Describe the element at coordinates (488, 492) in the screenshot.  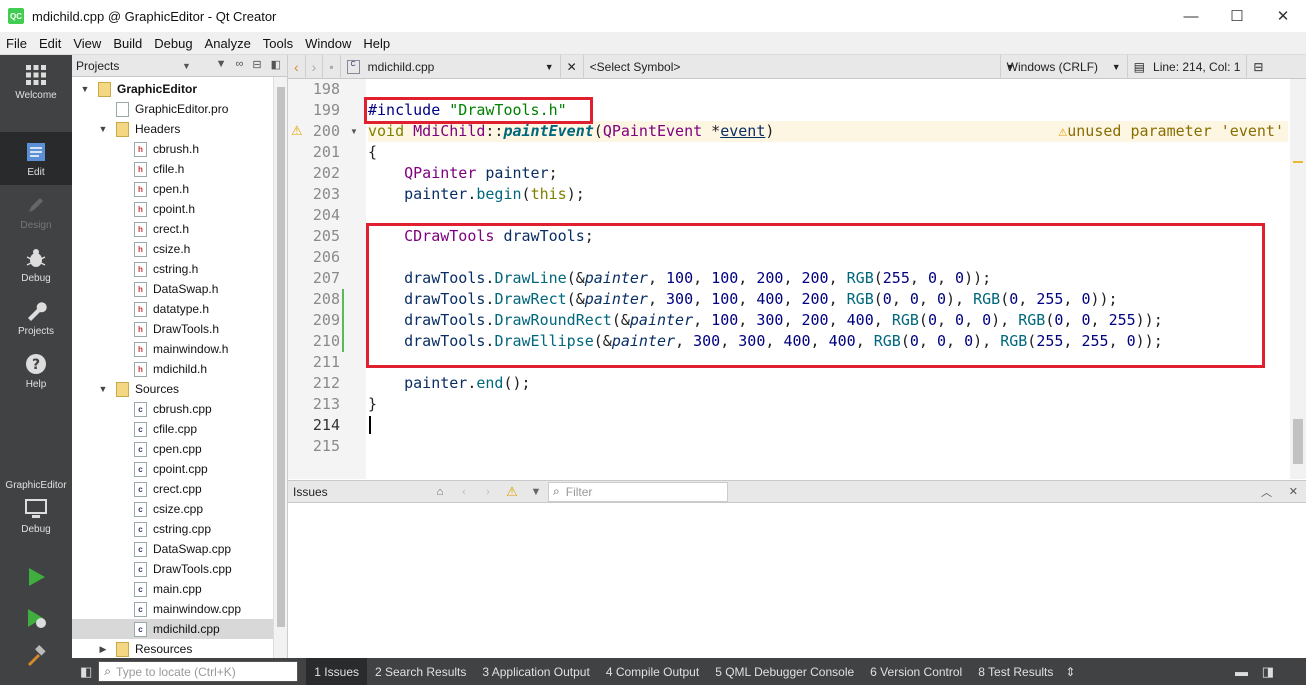
I see `next-issue-icon: ›` at that location.